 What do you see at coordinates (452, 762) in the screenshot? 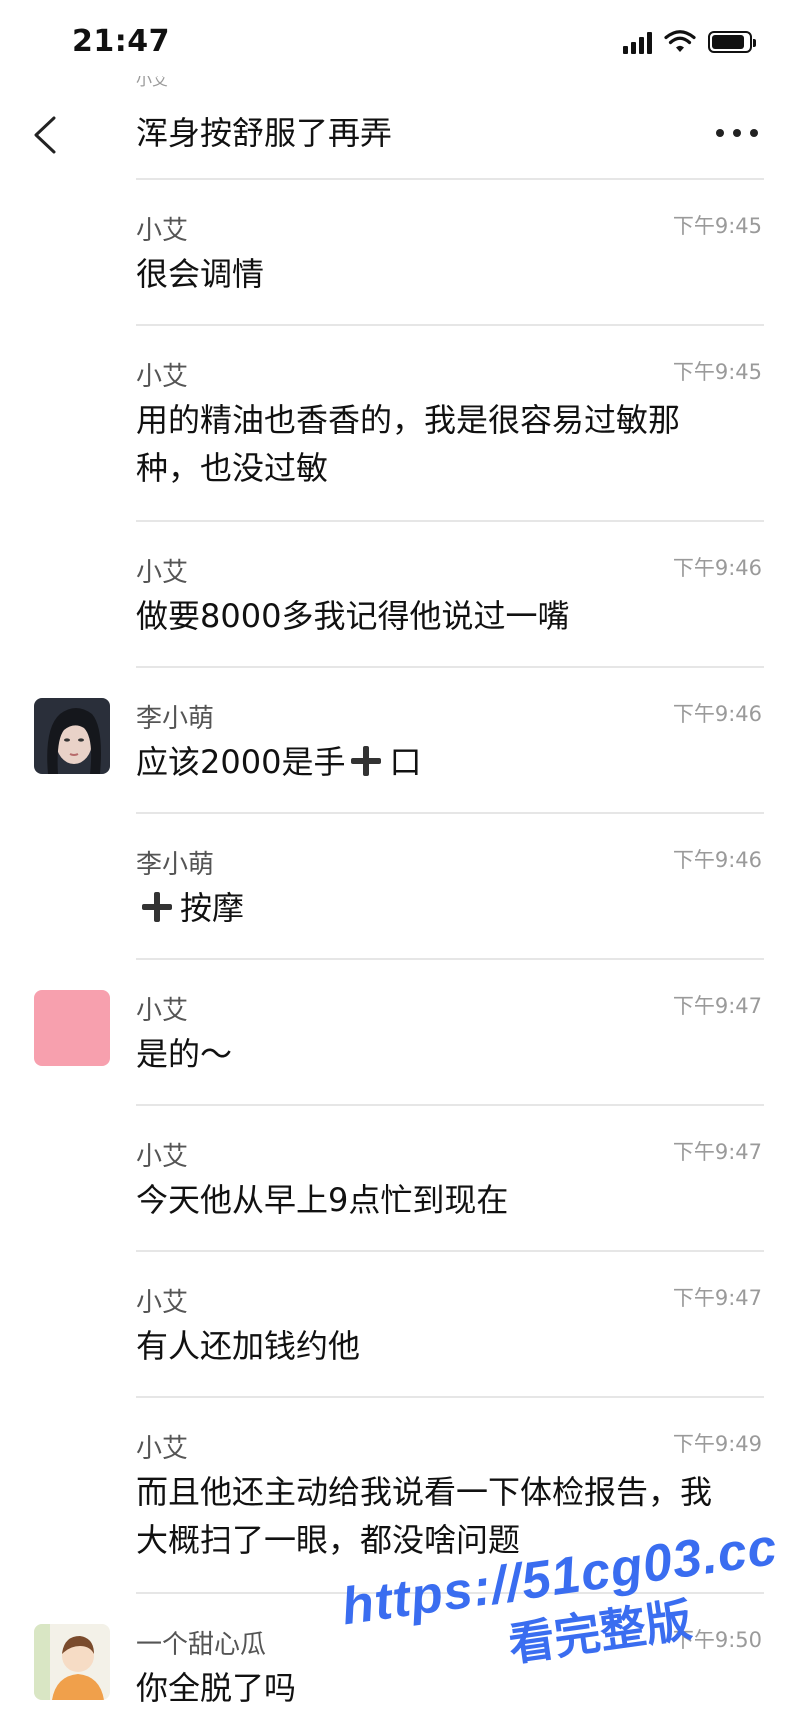
I see `message-text: 应该2000是手 口` at bounding box center [452, 762].